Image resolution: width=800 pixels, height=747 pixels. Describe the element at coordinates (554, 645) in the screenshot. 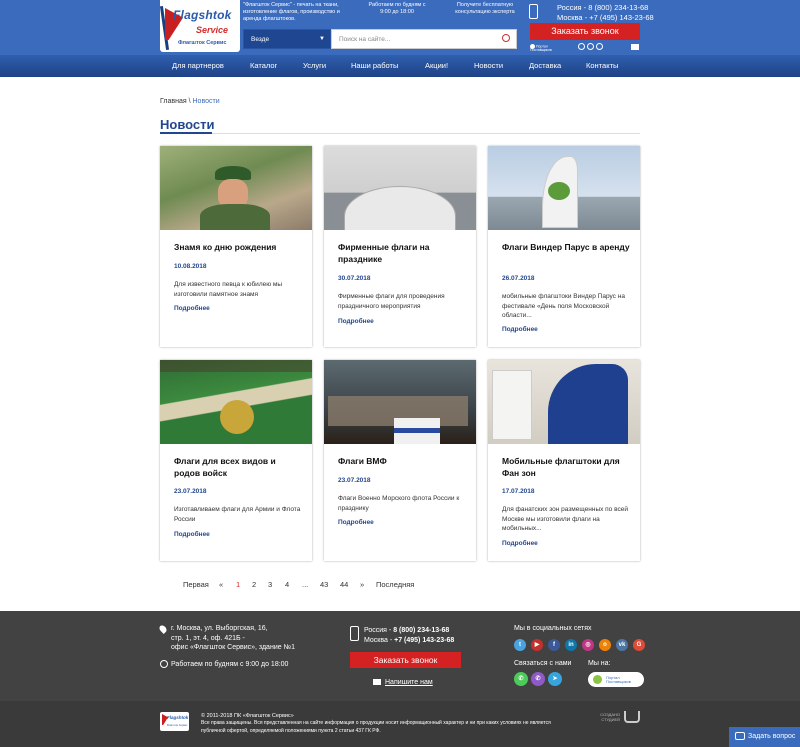

I see `facebook-icon: f` at that location.